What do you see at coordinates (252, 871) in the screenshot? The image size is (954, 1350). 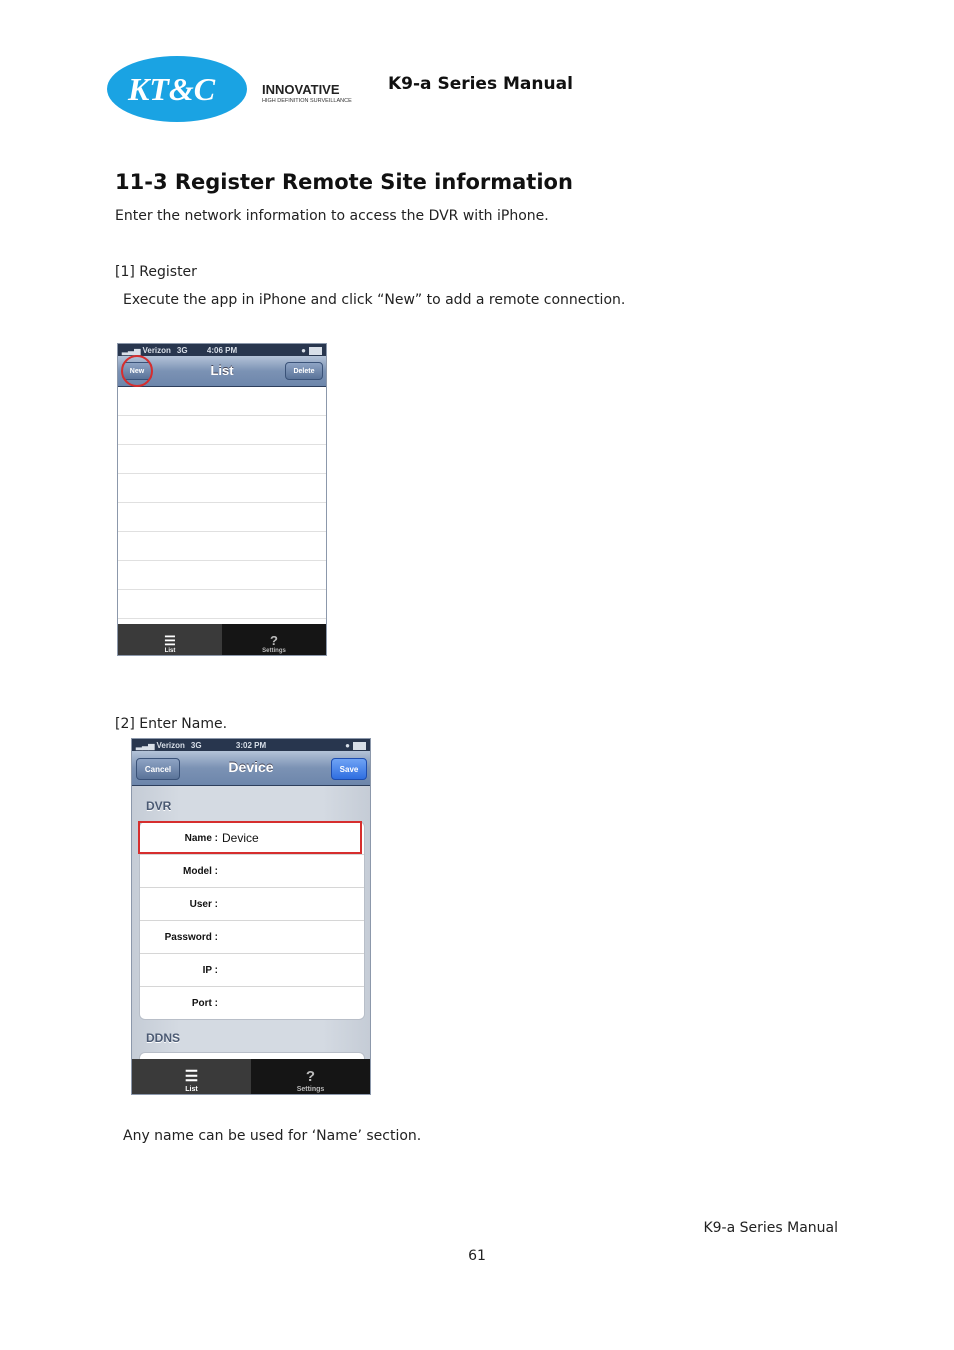 I see `model-field: Model :` at bounding box center [252, 871].